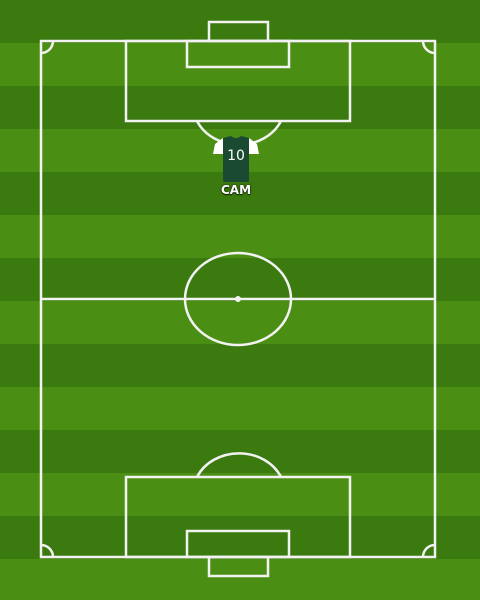 The height and width of the screenshot is (600, 480). I want to click on player-token: 10 CAM, so click(236, 169).